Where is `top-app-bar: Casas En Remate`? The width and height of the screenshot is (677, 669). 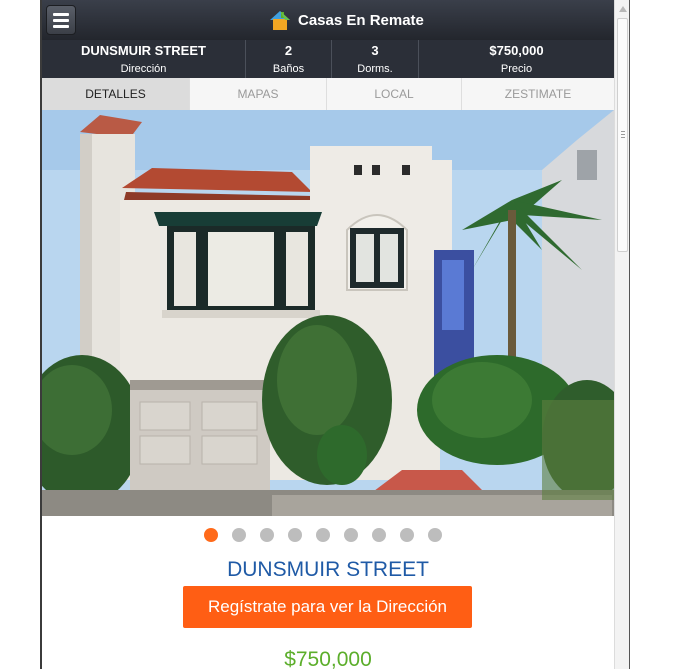 top-app-bar: Casas En Remate is located at coordinates (328, 20).